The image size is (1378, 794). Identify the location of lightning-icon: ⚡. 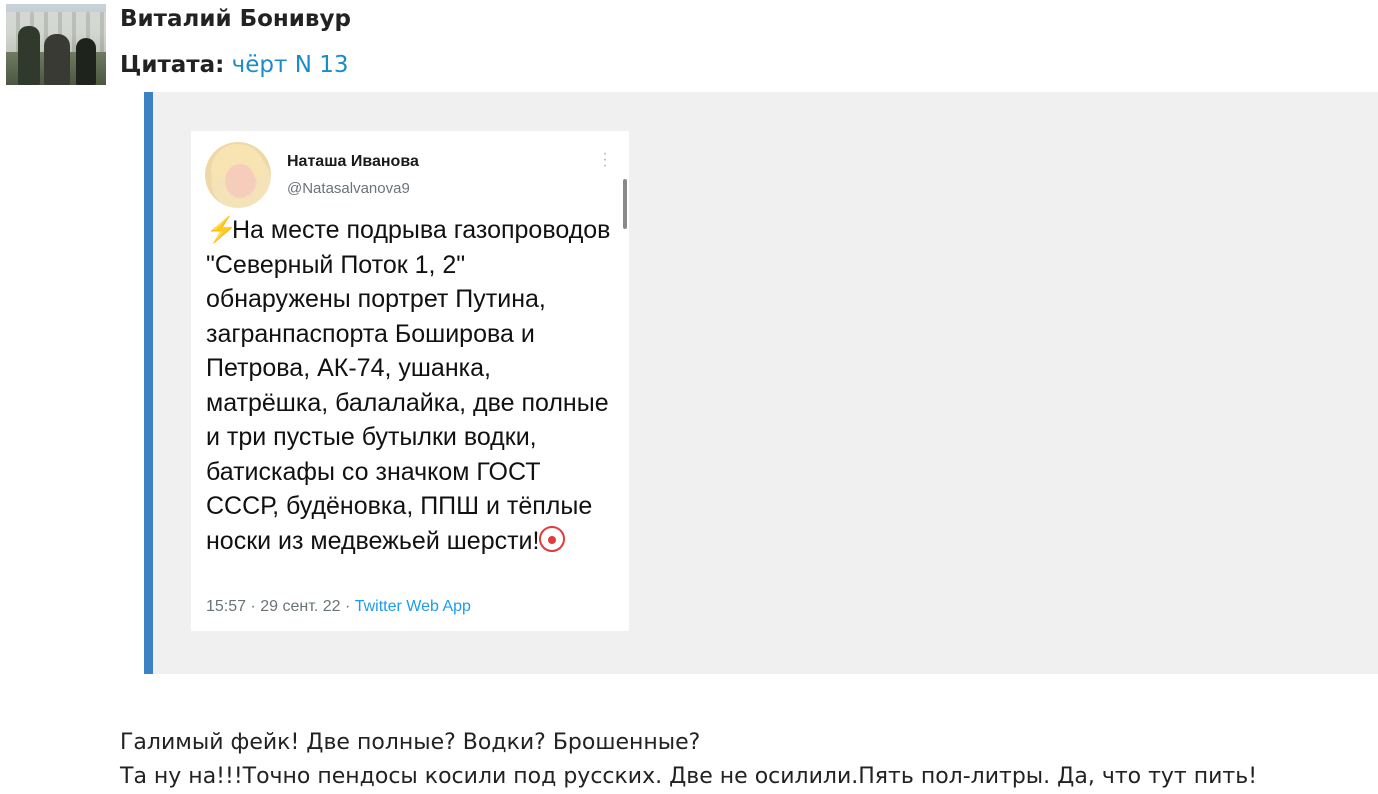
(222, 230).